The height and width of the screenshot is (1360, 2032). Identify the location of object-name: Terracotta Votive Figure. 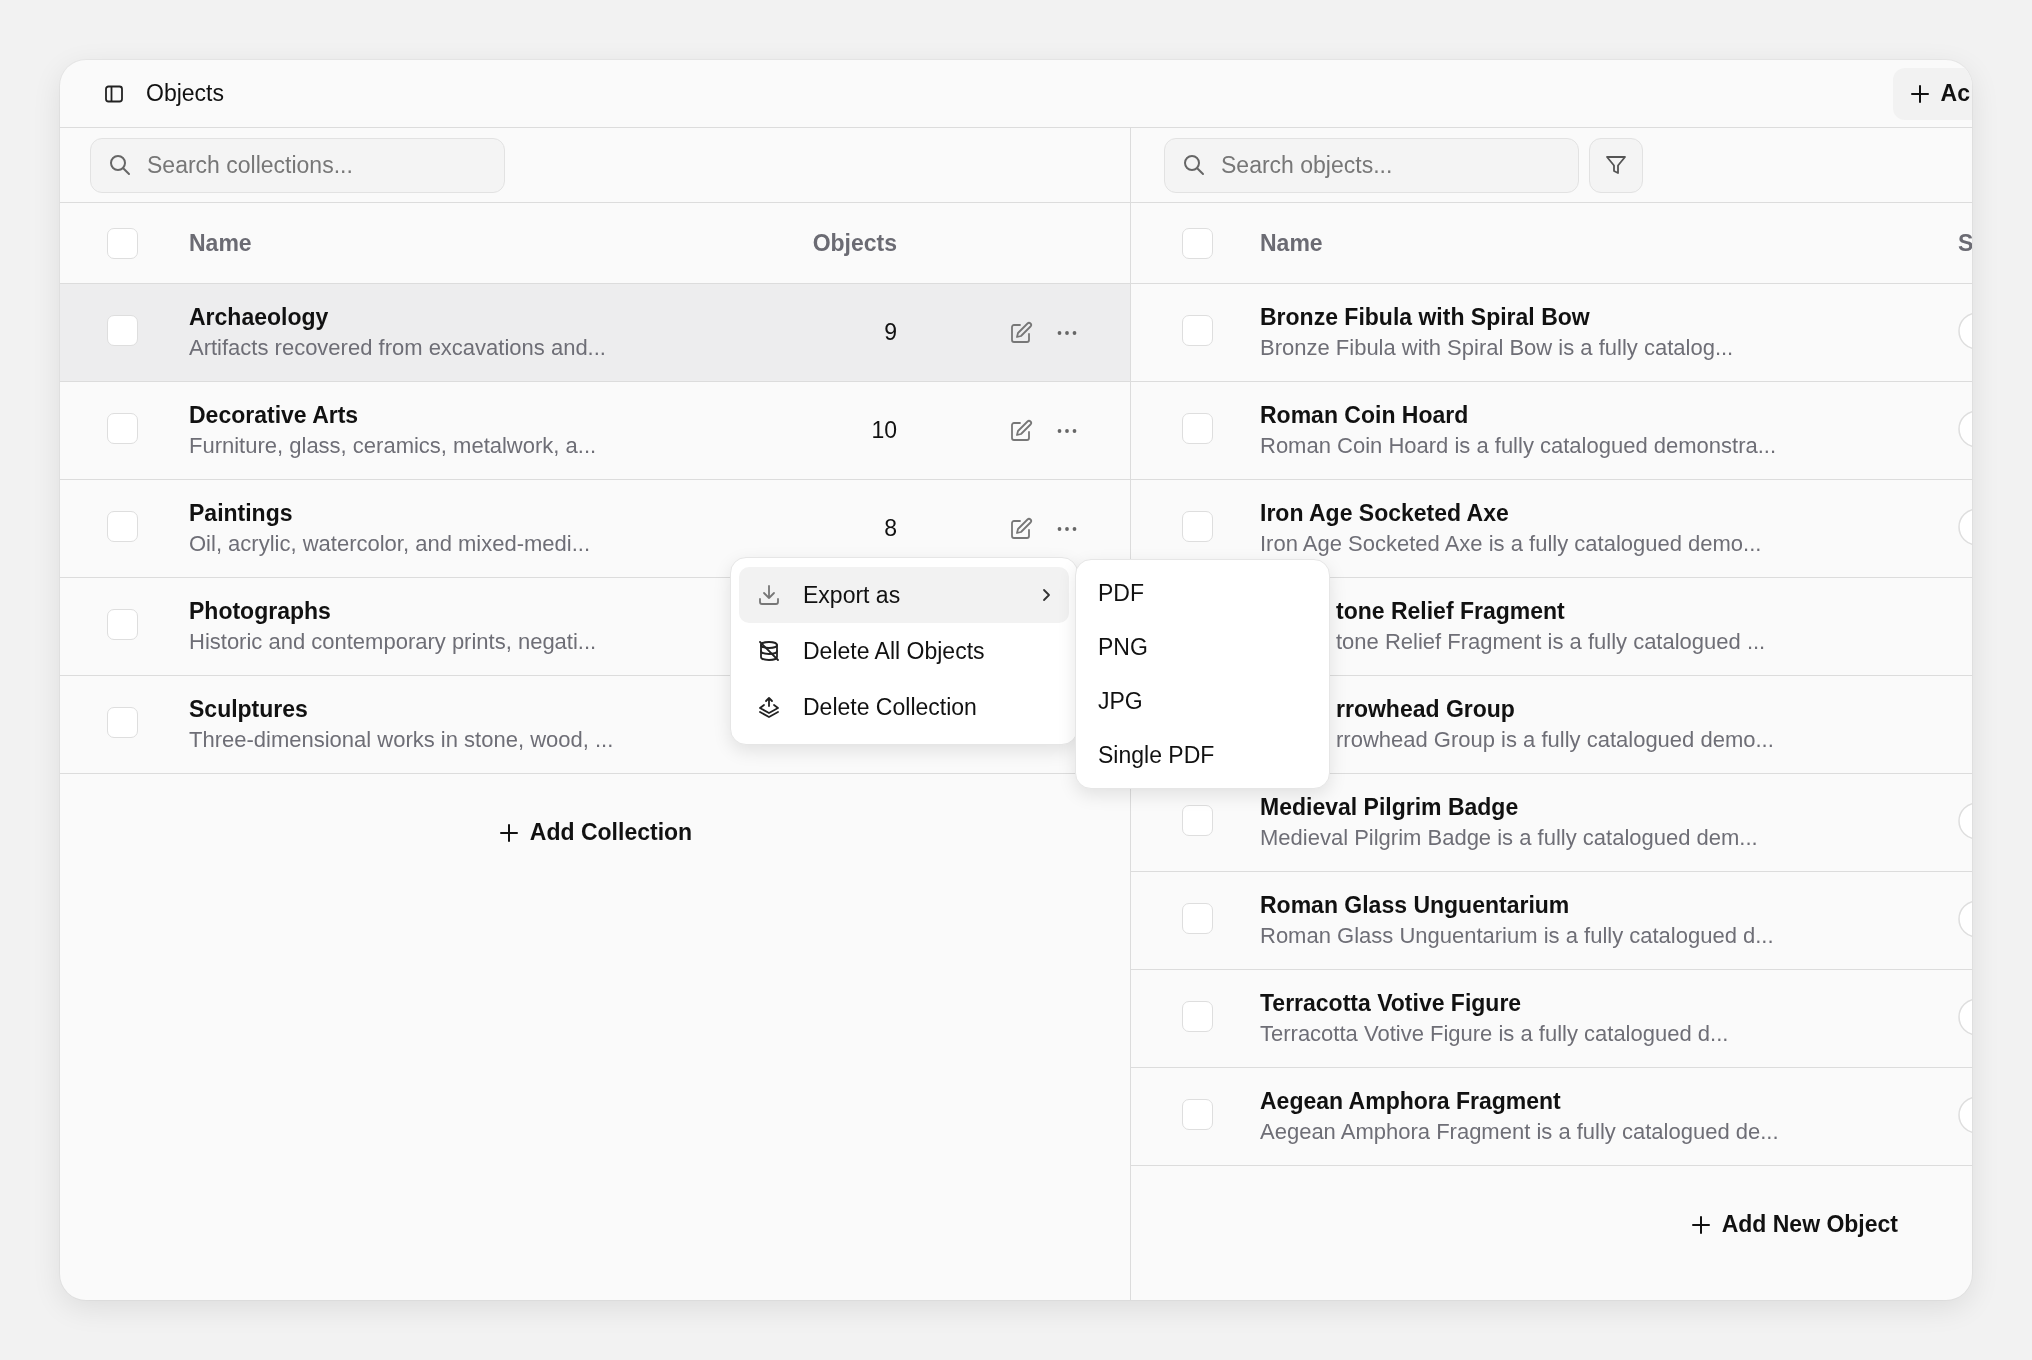
(1391, 1003).